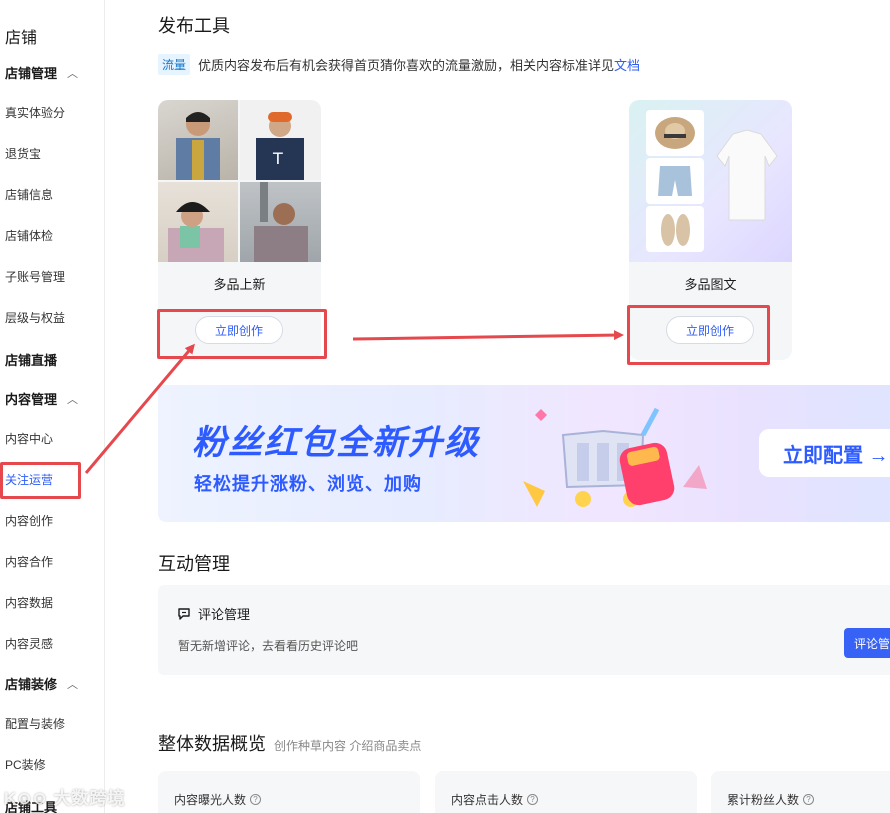  I want to click on comment-management-label: 评论管理, so click(224, 614).